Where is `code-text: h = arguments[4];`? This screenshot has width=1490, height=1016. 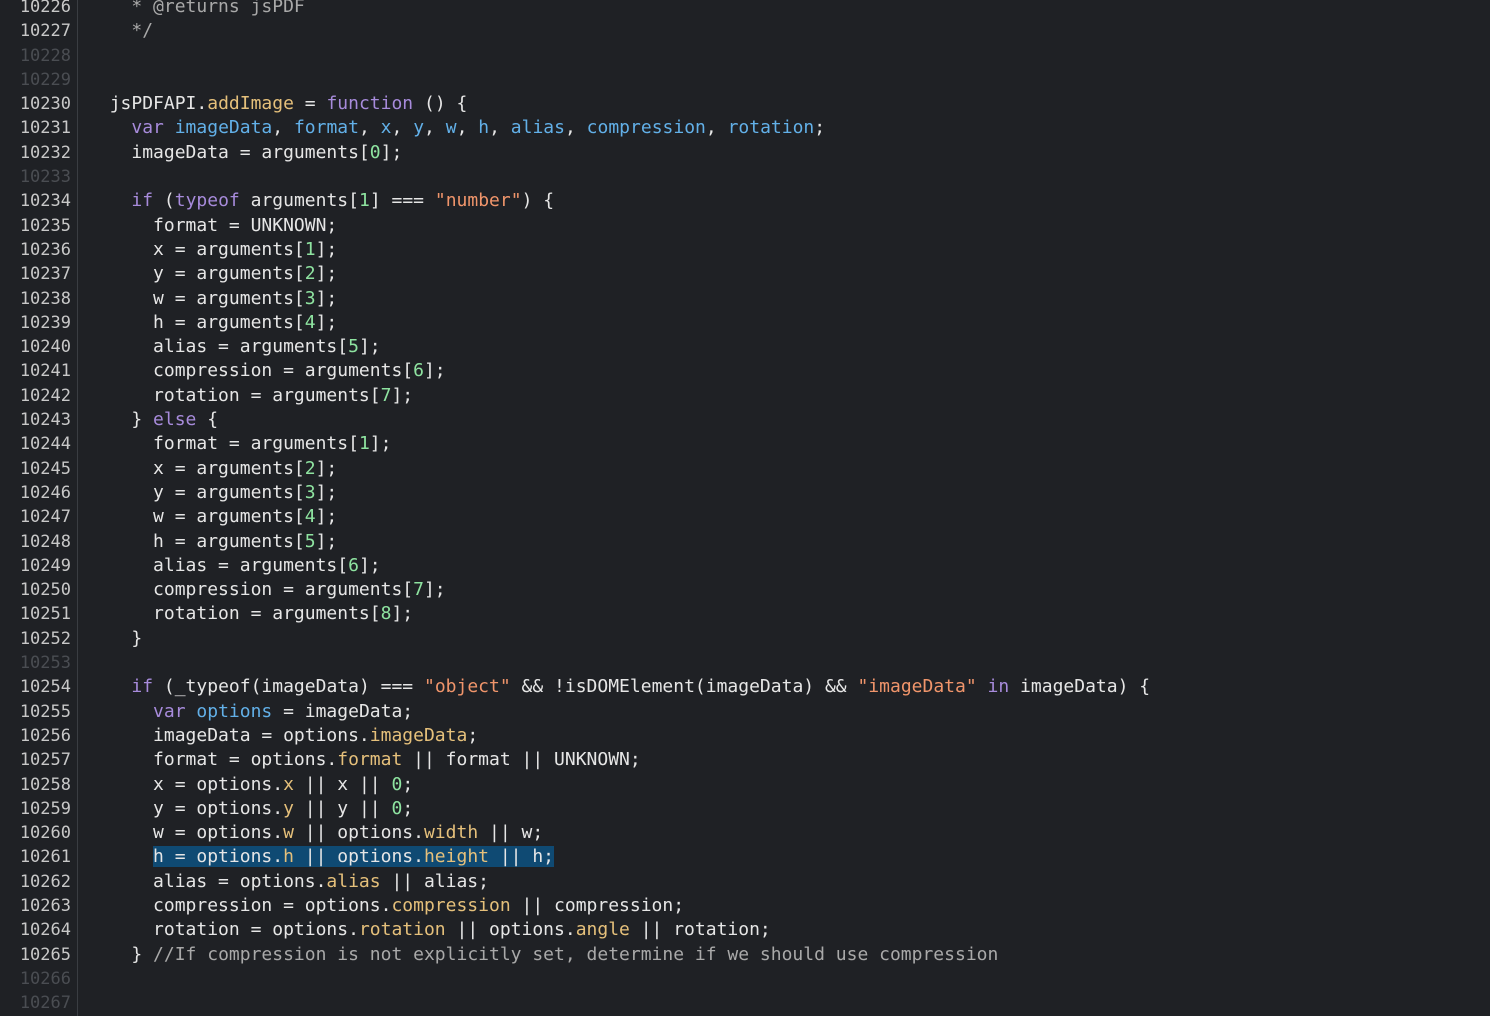 code-text: h = arguments[4]; is located at coordinates (212, 323).